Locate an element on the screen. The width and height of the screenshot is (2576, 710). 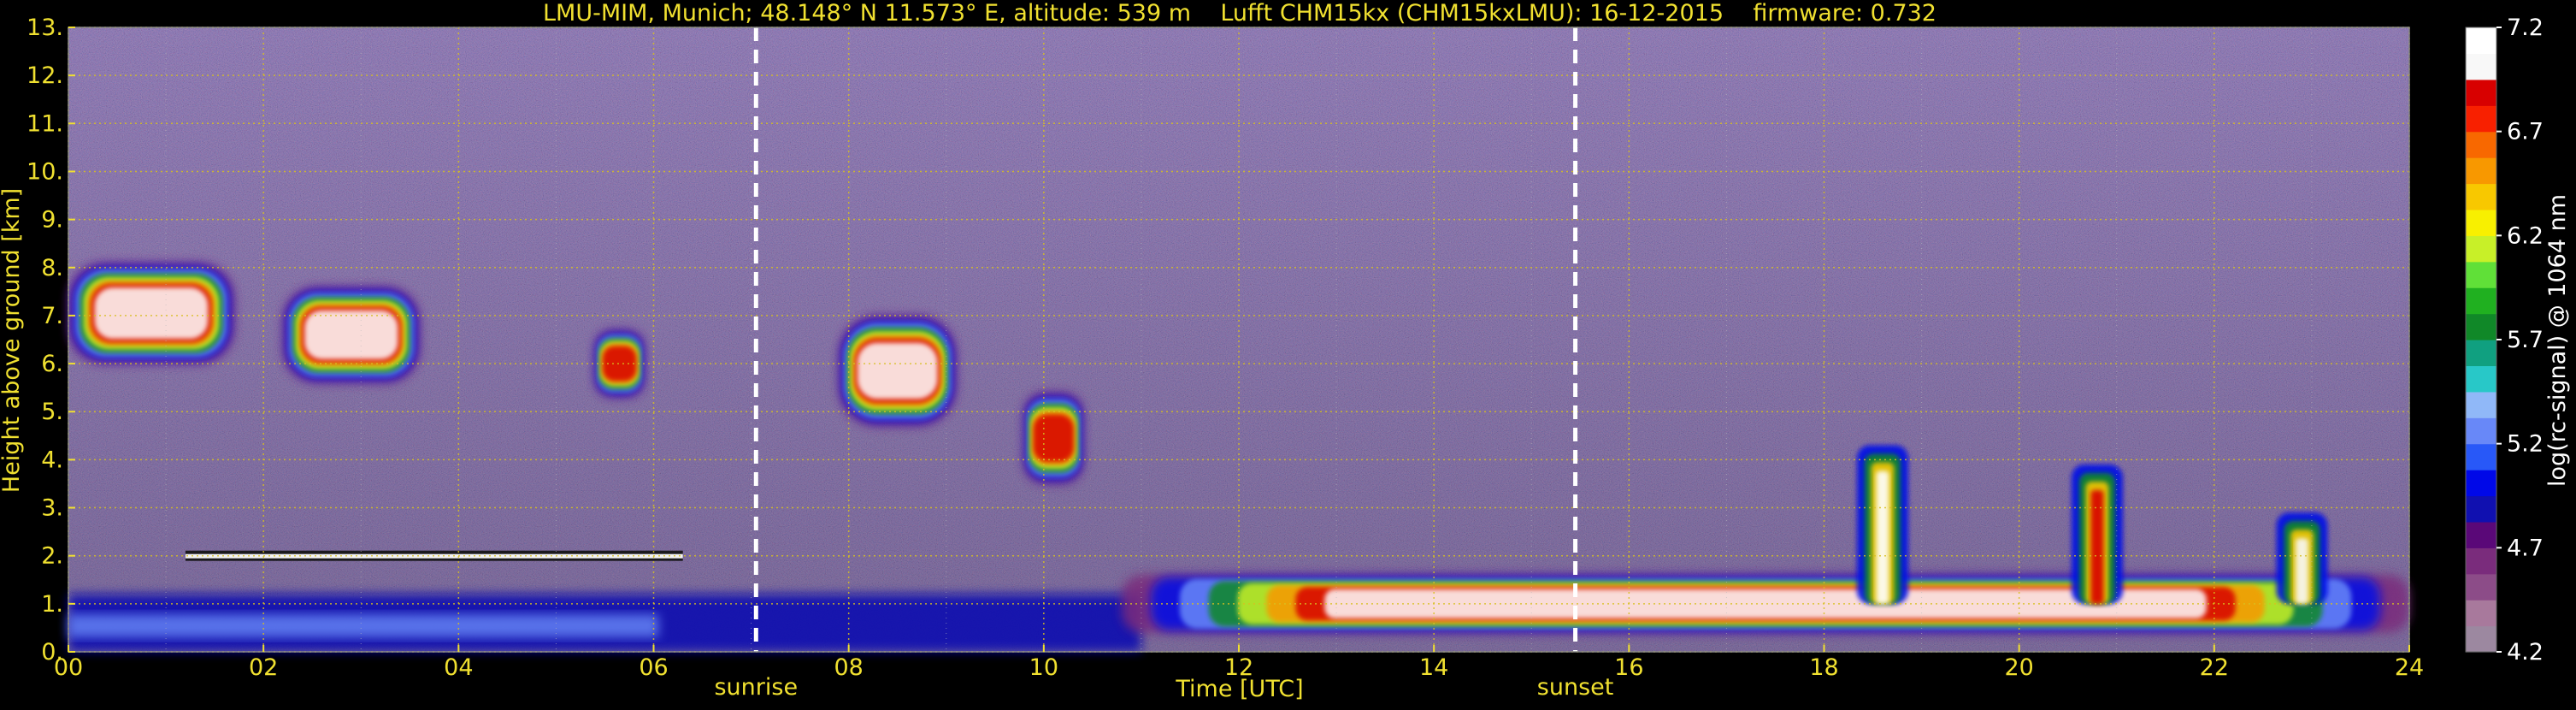
x-tick-label: 08 is located at coordinates (848, 667).